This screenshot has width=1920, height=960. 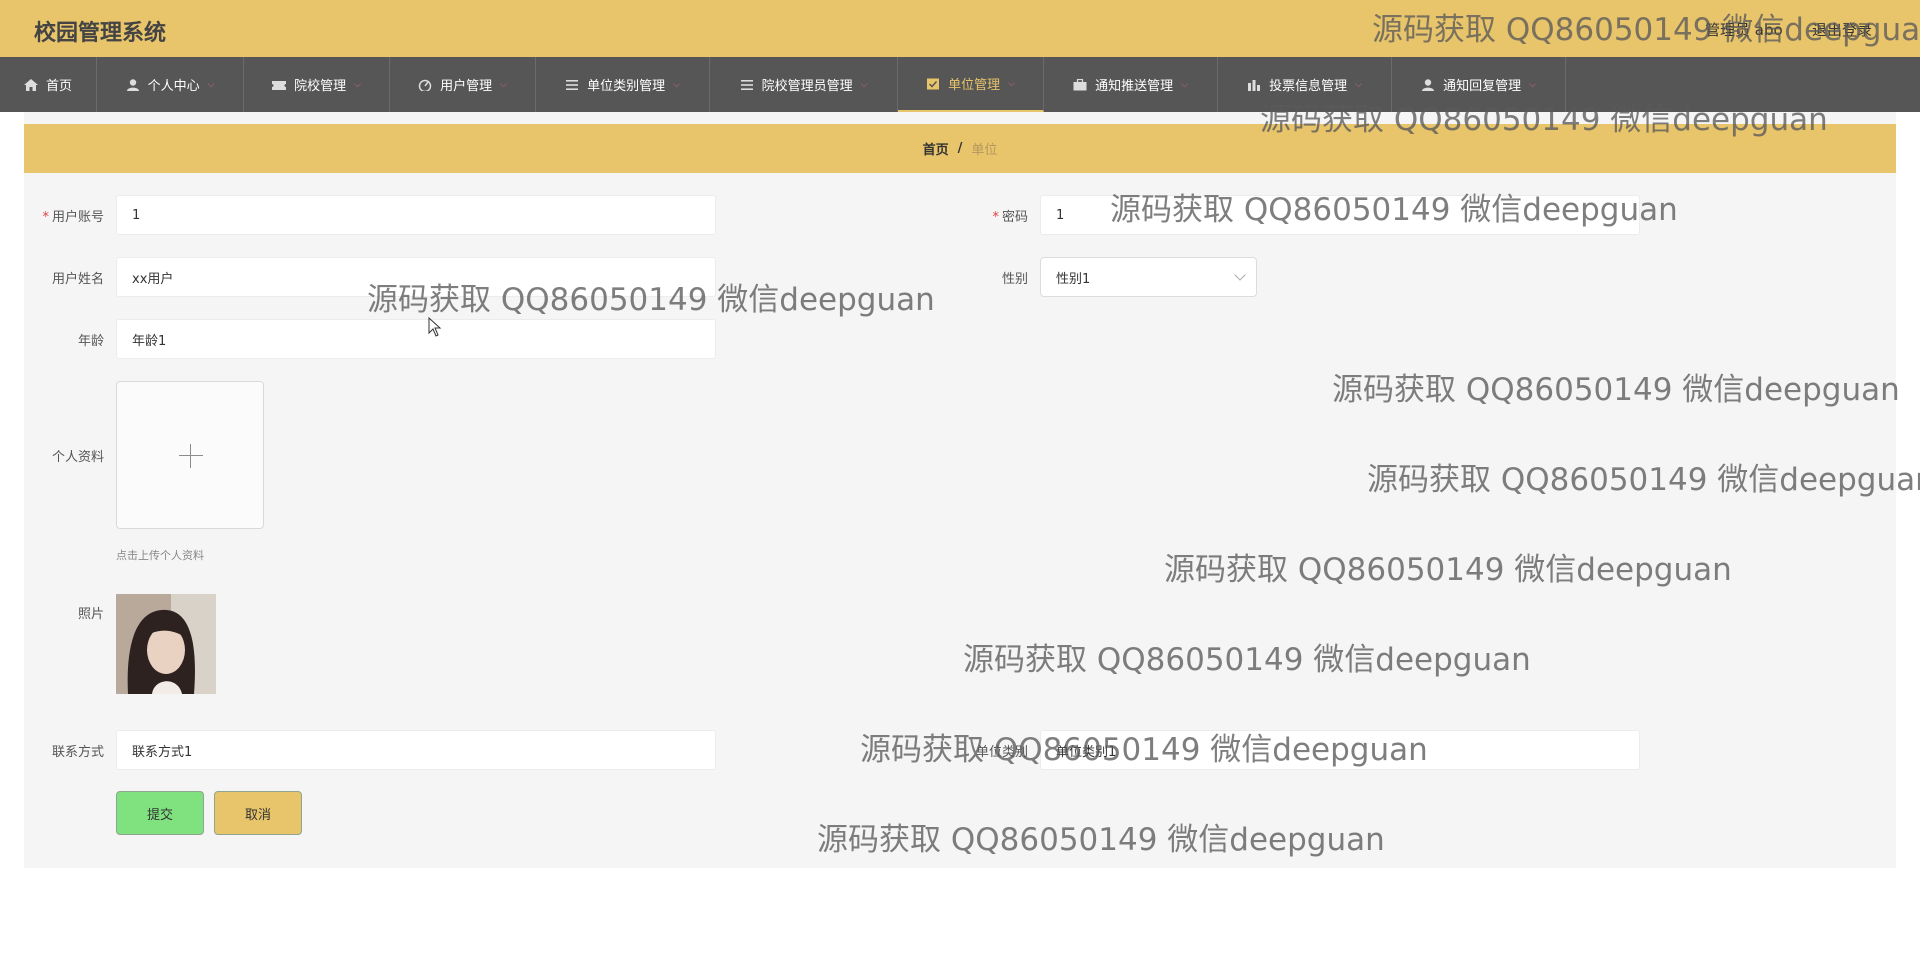 What do you see at coordinates (435, 327) in the screenshot?
I see `mouse-cursor-icon` at bounding box center [435, 327].